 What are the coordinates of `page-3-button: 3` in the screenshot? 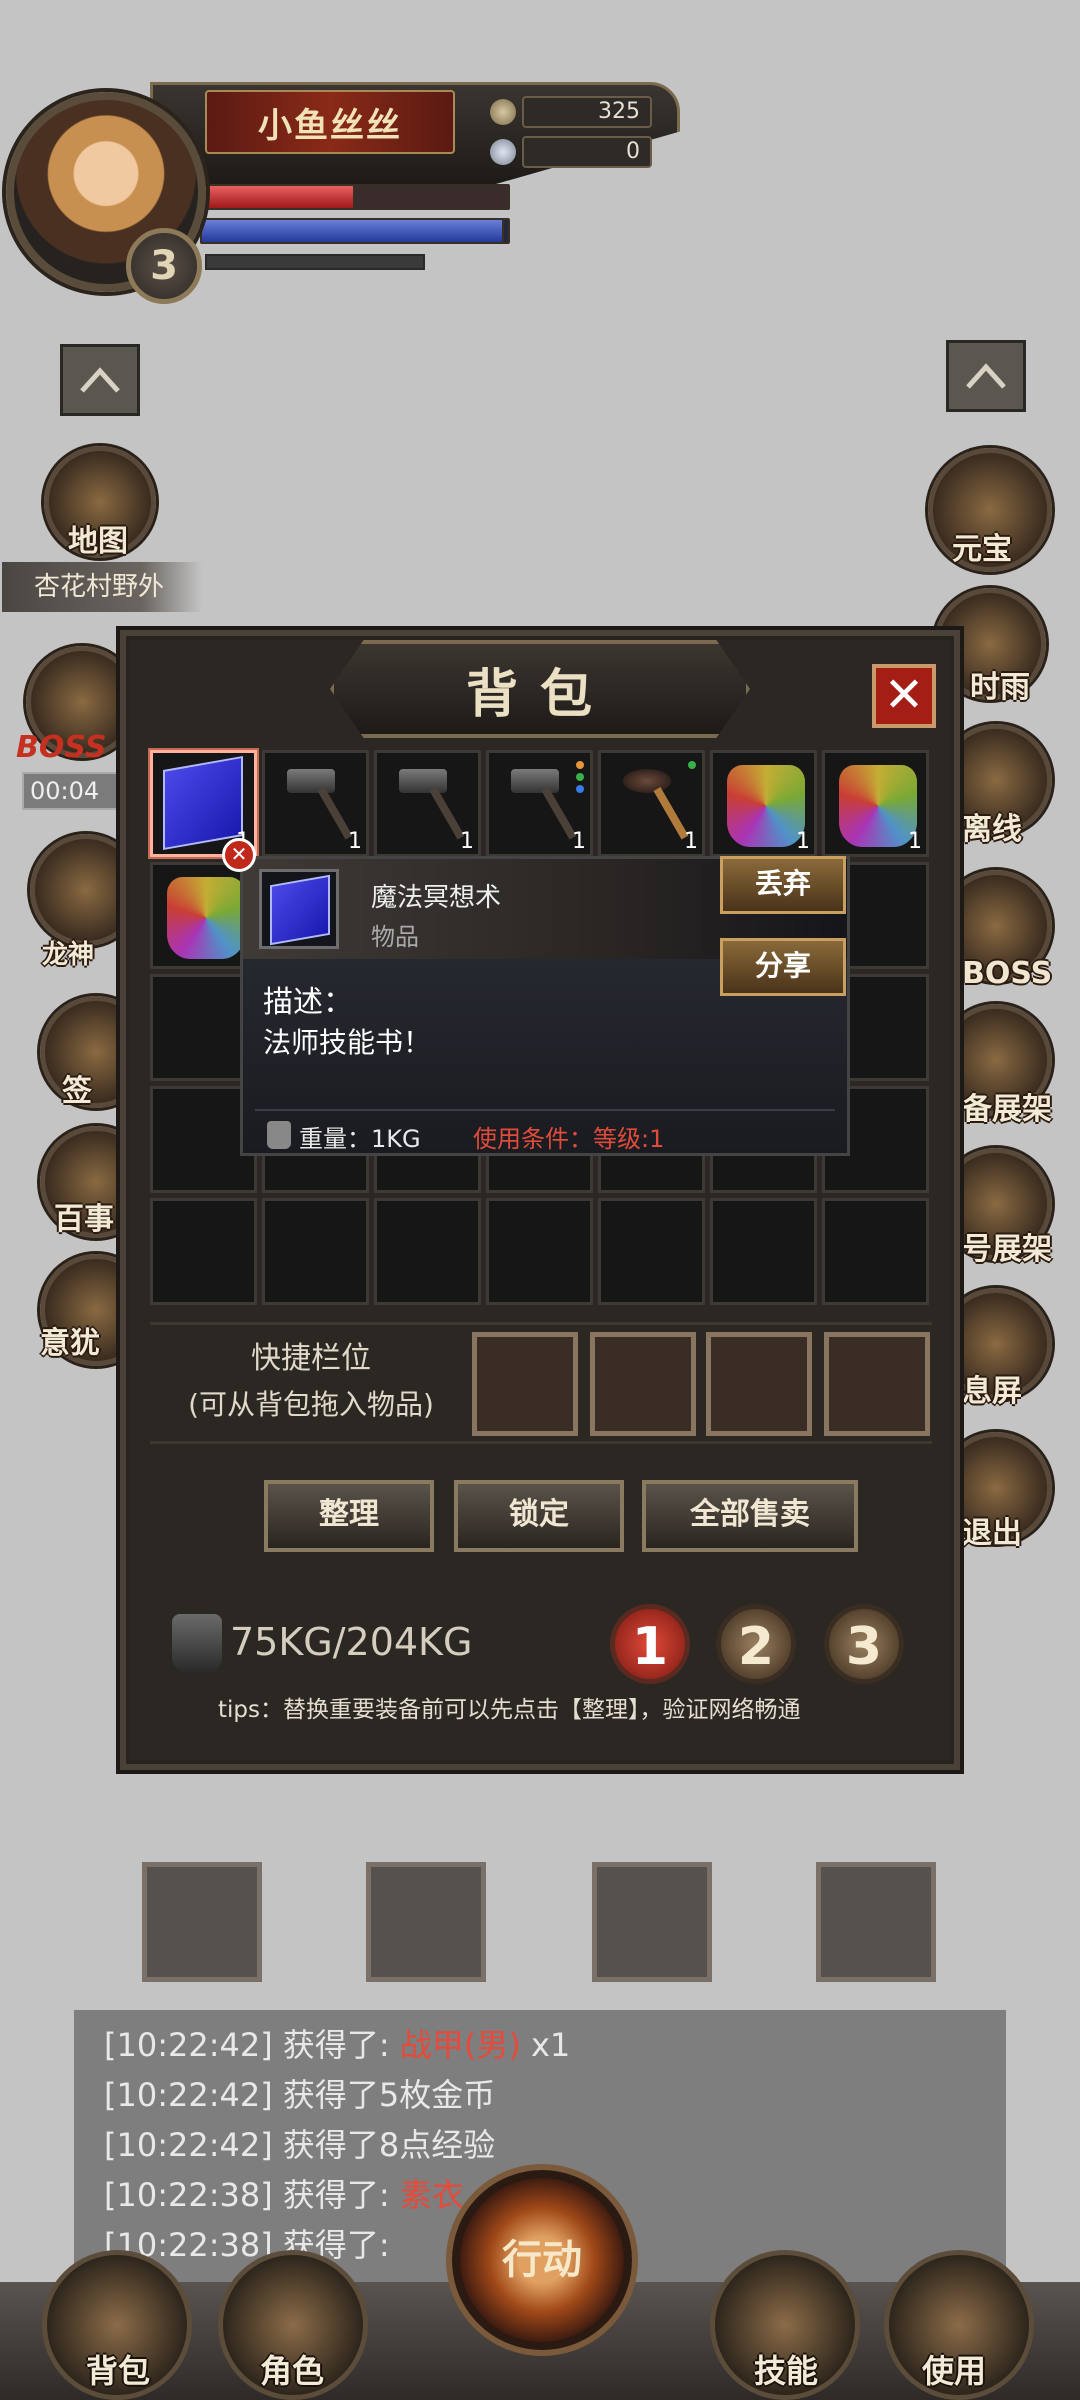 It's located at (864, 1644).